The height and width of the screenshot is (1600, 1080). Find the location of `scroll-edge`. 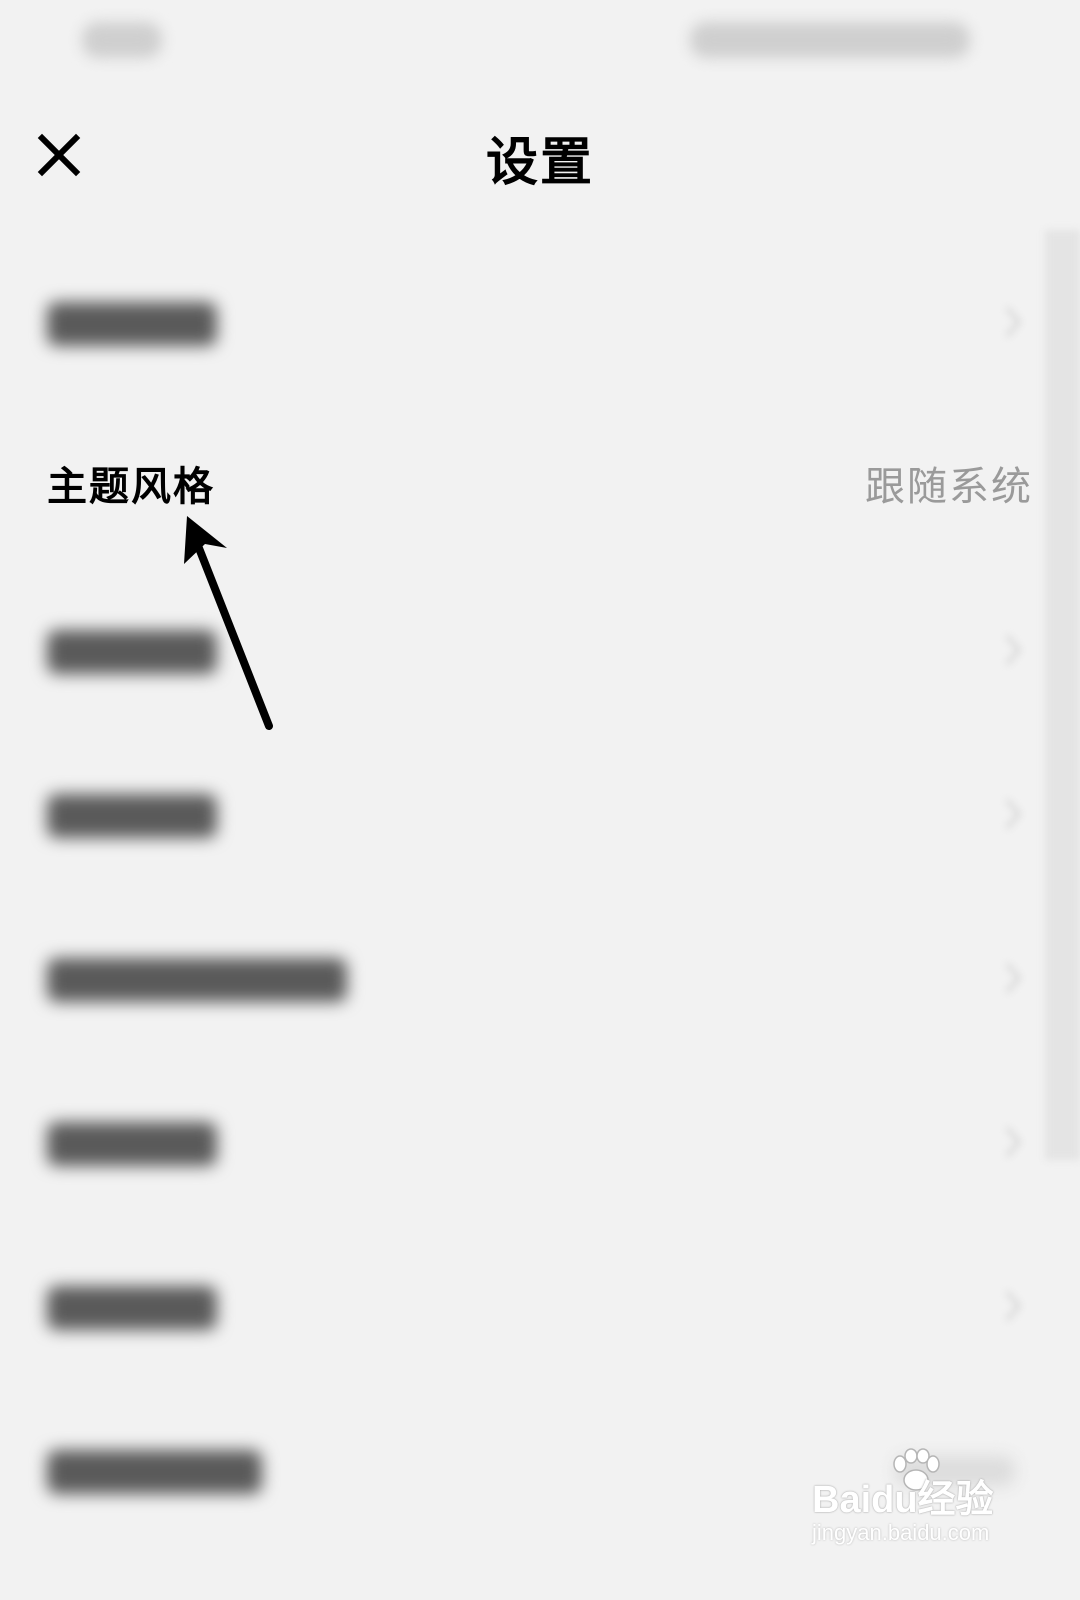

scroll-edge is located at coordinates (1062, 695).